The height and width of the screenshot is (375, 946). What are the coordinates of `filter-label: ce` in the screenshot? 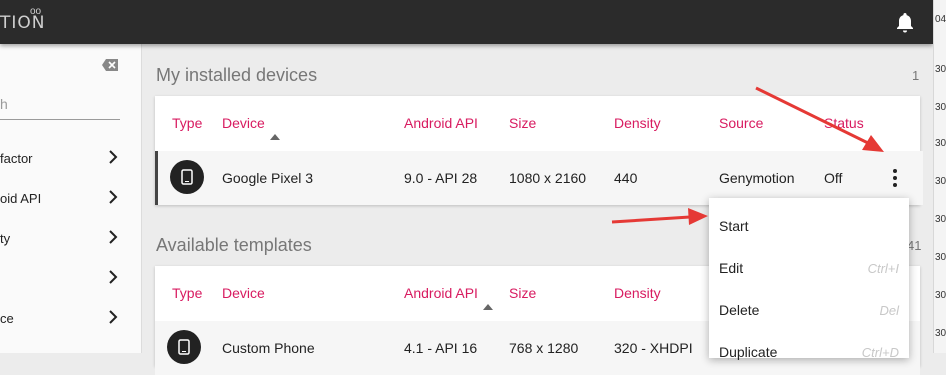 It's located at (7, 318).